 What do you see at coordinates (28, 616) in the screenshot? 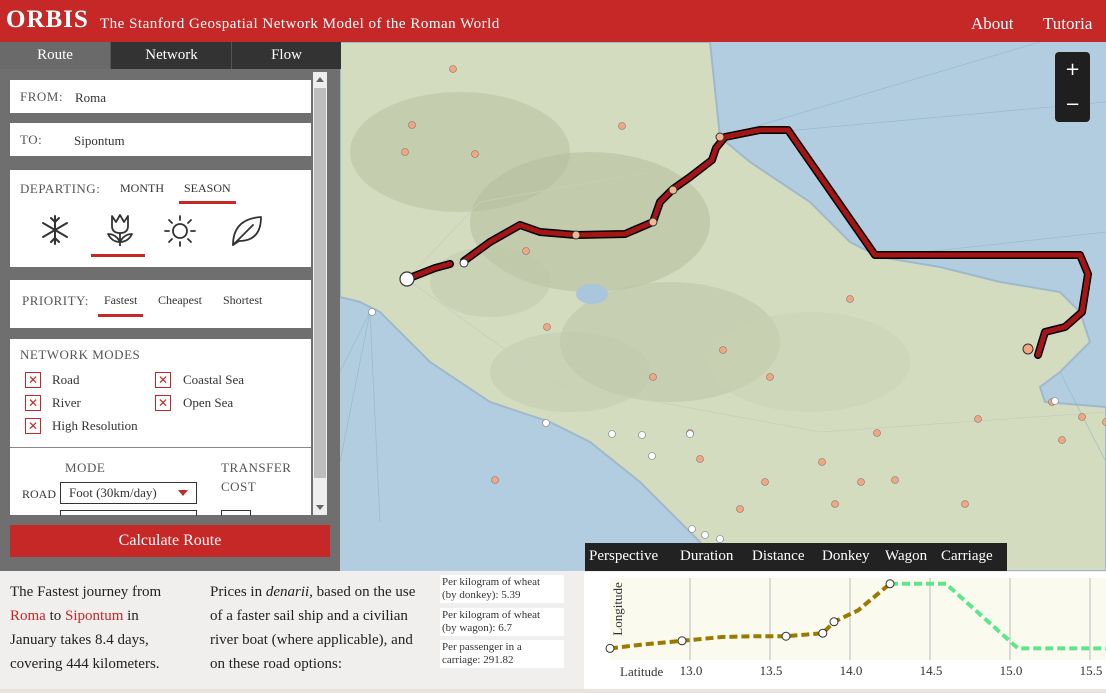
I see `origin-link: Roma` at bounding box center [28, 616].